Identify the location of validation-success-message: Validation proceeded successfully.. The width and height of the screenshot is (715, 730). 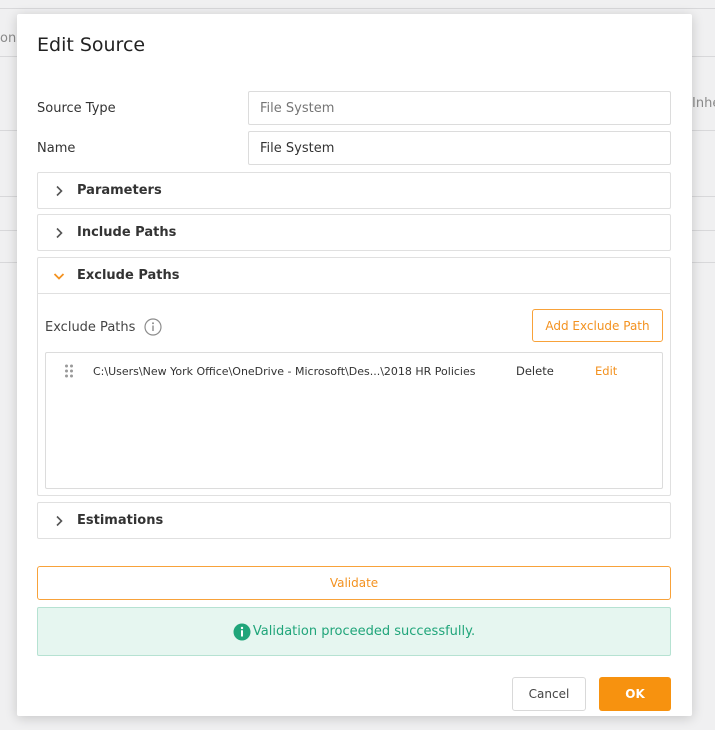
(354, 631).